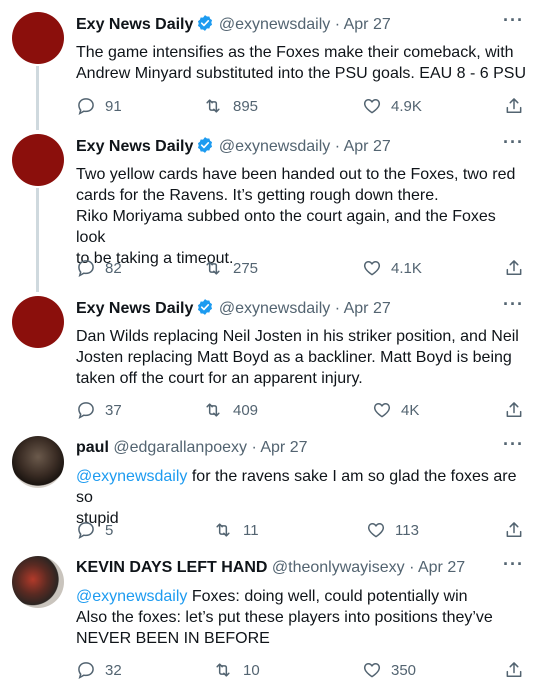 The image size is (540, 693). I want to click on retweet-button: 409, so click(230, 410).